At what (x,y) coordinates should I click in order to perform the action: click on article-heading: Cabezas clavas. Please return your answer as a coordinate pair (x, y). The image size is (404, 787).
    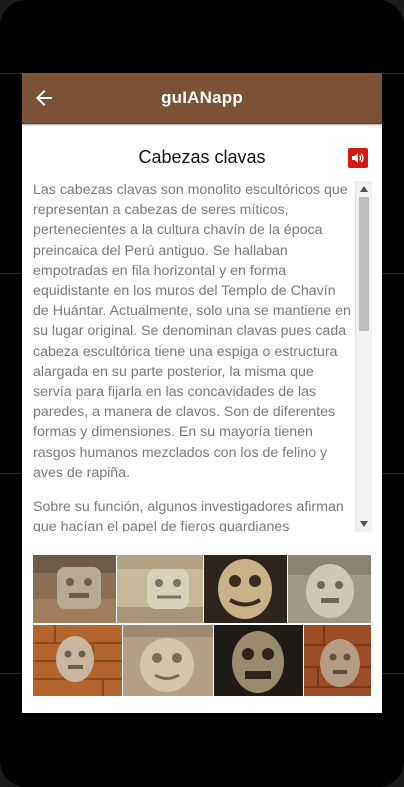
    Looking at the image, I should click on (202, 157).